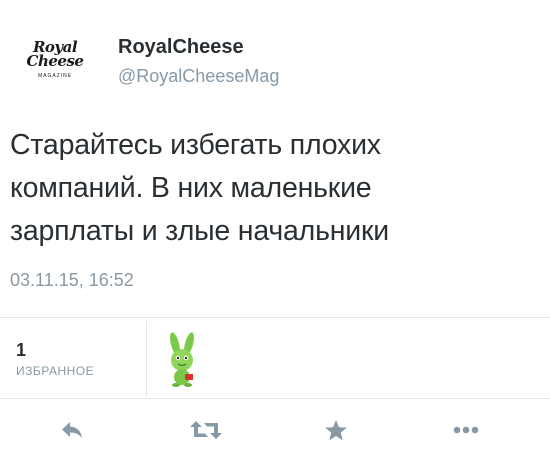  I want to click on reply-button, so click(72, 430).